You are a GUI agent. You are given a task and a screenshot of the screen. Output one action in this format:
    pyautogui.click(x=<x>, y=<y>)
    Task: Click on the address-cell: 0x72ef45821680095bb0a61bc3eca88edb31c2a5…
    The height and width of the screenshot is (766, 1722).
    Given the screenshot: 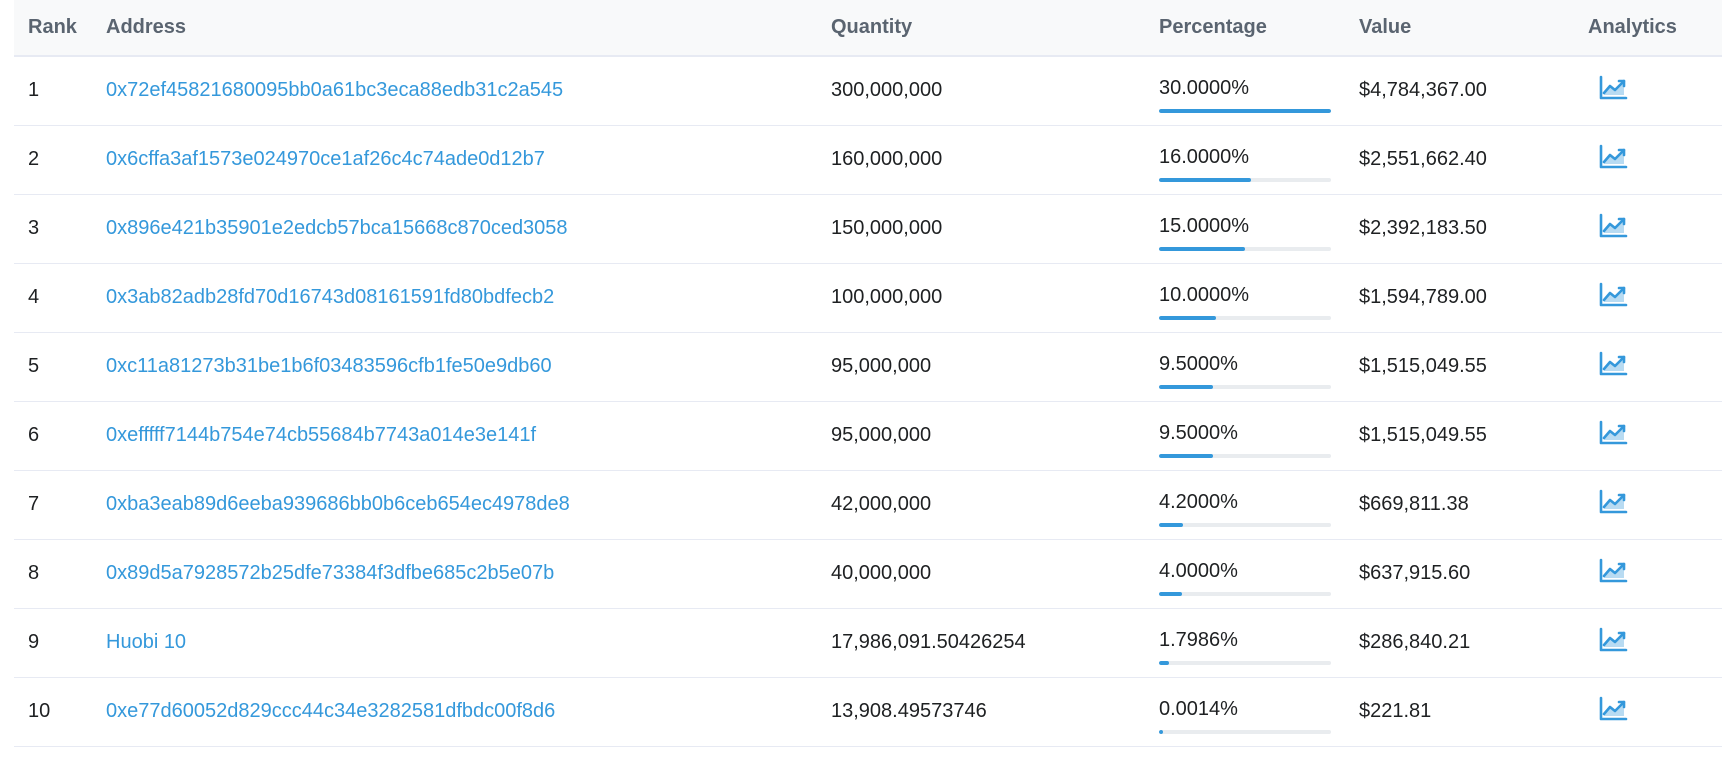 What is the action you would take?
    pyautogui.click(x=468, y=90)
    